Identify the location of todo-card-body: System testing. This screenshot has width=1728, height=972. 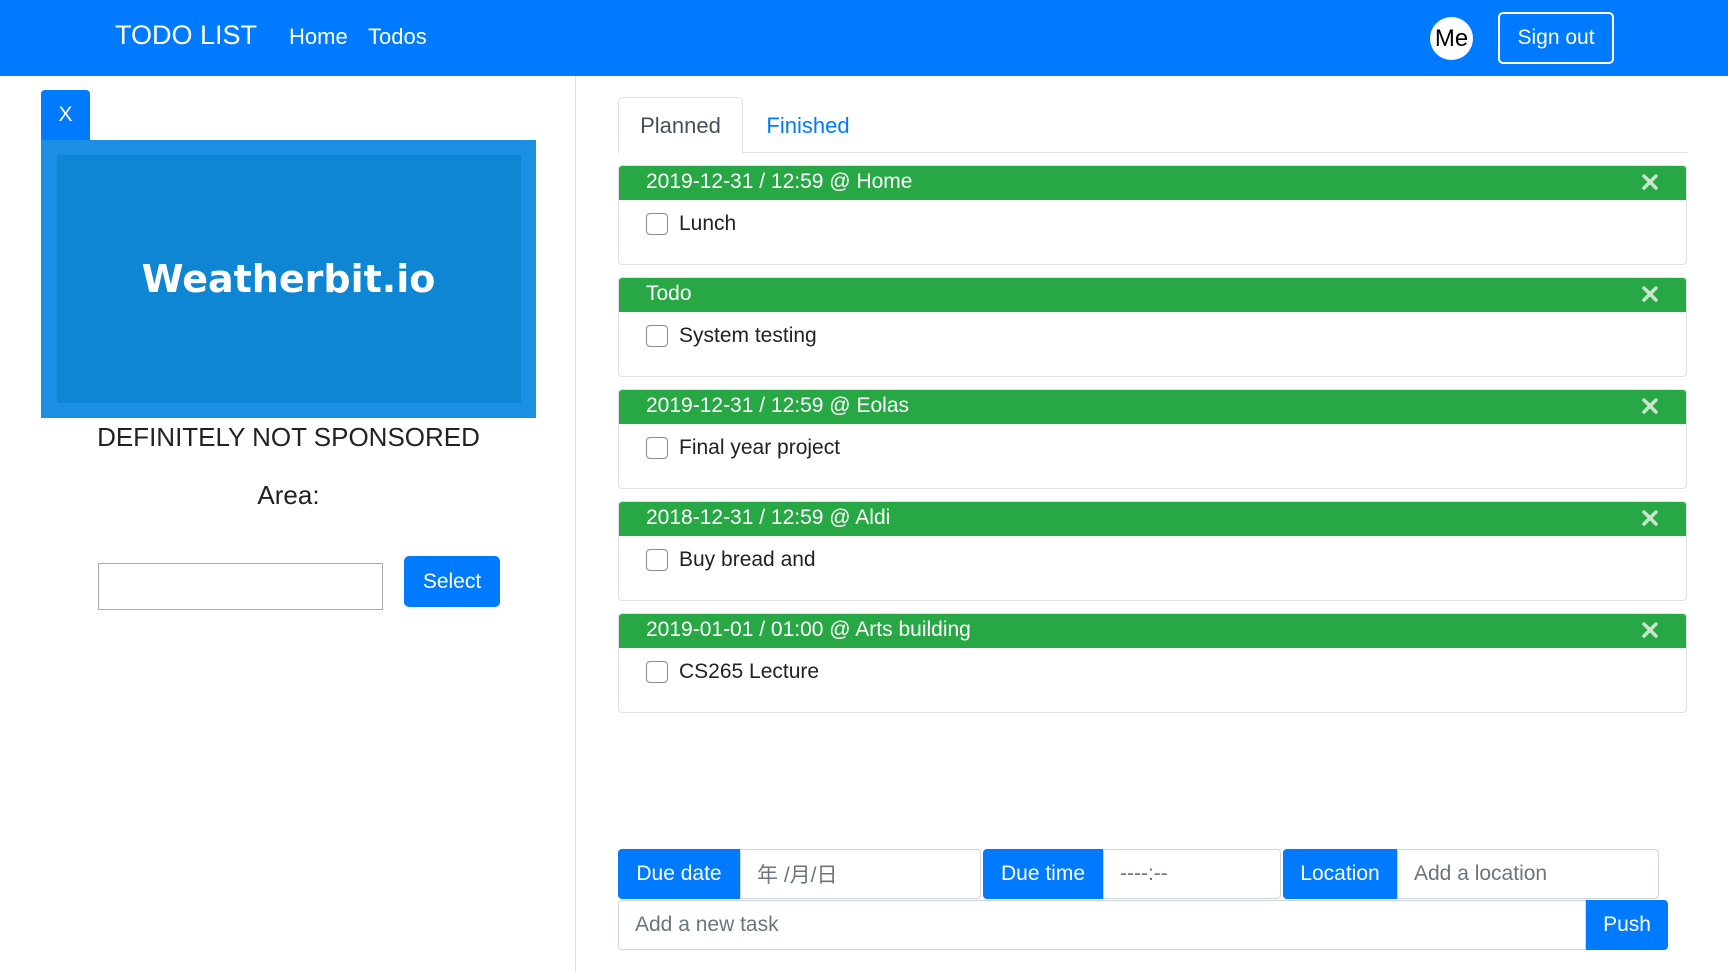
(731, 336).